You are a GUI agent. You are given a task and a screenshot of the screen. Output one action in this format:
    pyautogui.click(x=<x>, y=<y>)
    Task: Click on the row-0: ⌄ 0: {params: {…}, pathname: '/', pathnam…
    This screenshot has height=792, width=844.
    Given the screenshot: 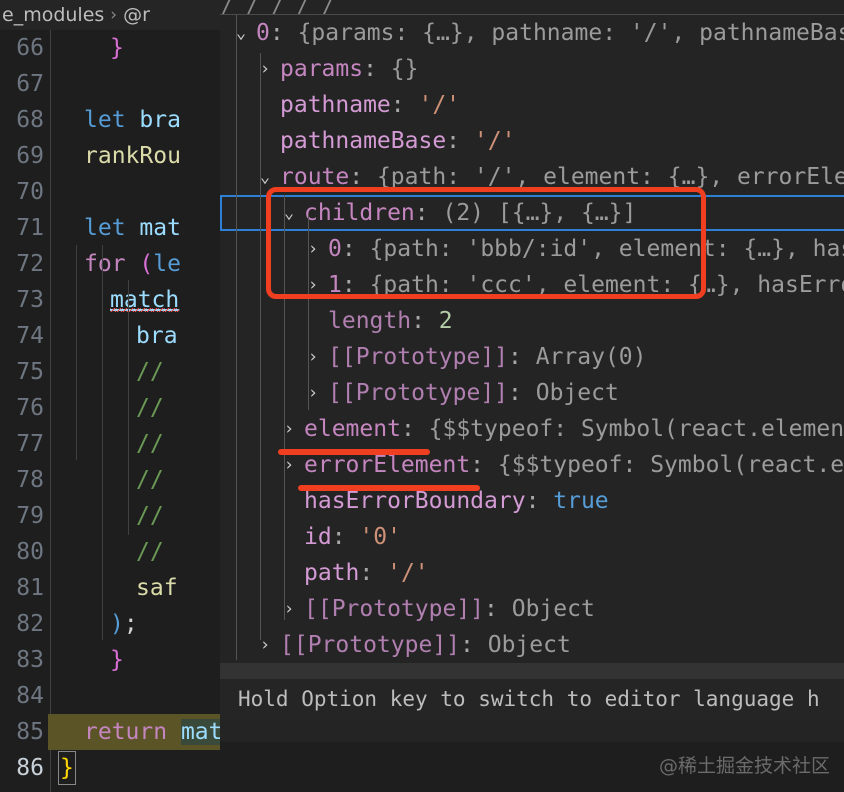 What is the action you would take?
    pyautogui.click(x=532, y=33)
    